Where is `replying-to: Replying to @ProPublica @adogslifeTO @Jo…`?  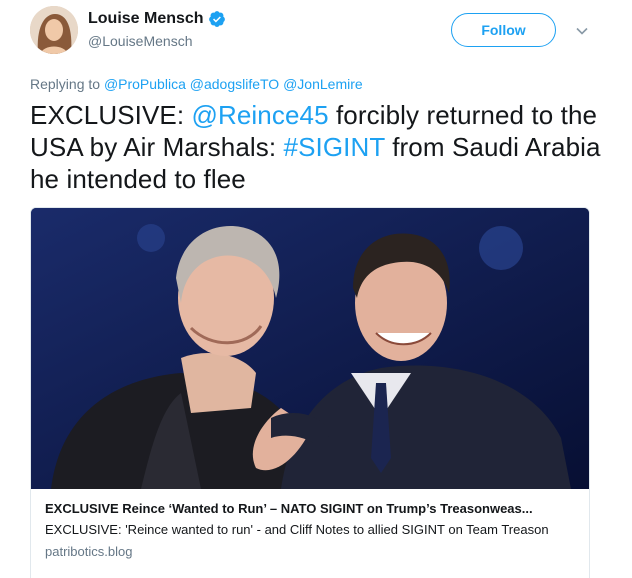
replying-to: Replying to @ProPublica @adogslifeTO @Jo… is located at coordinates (196, 84).